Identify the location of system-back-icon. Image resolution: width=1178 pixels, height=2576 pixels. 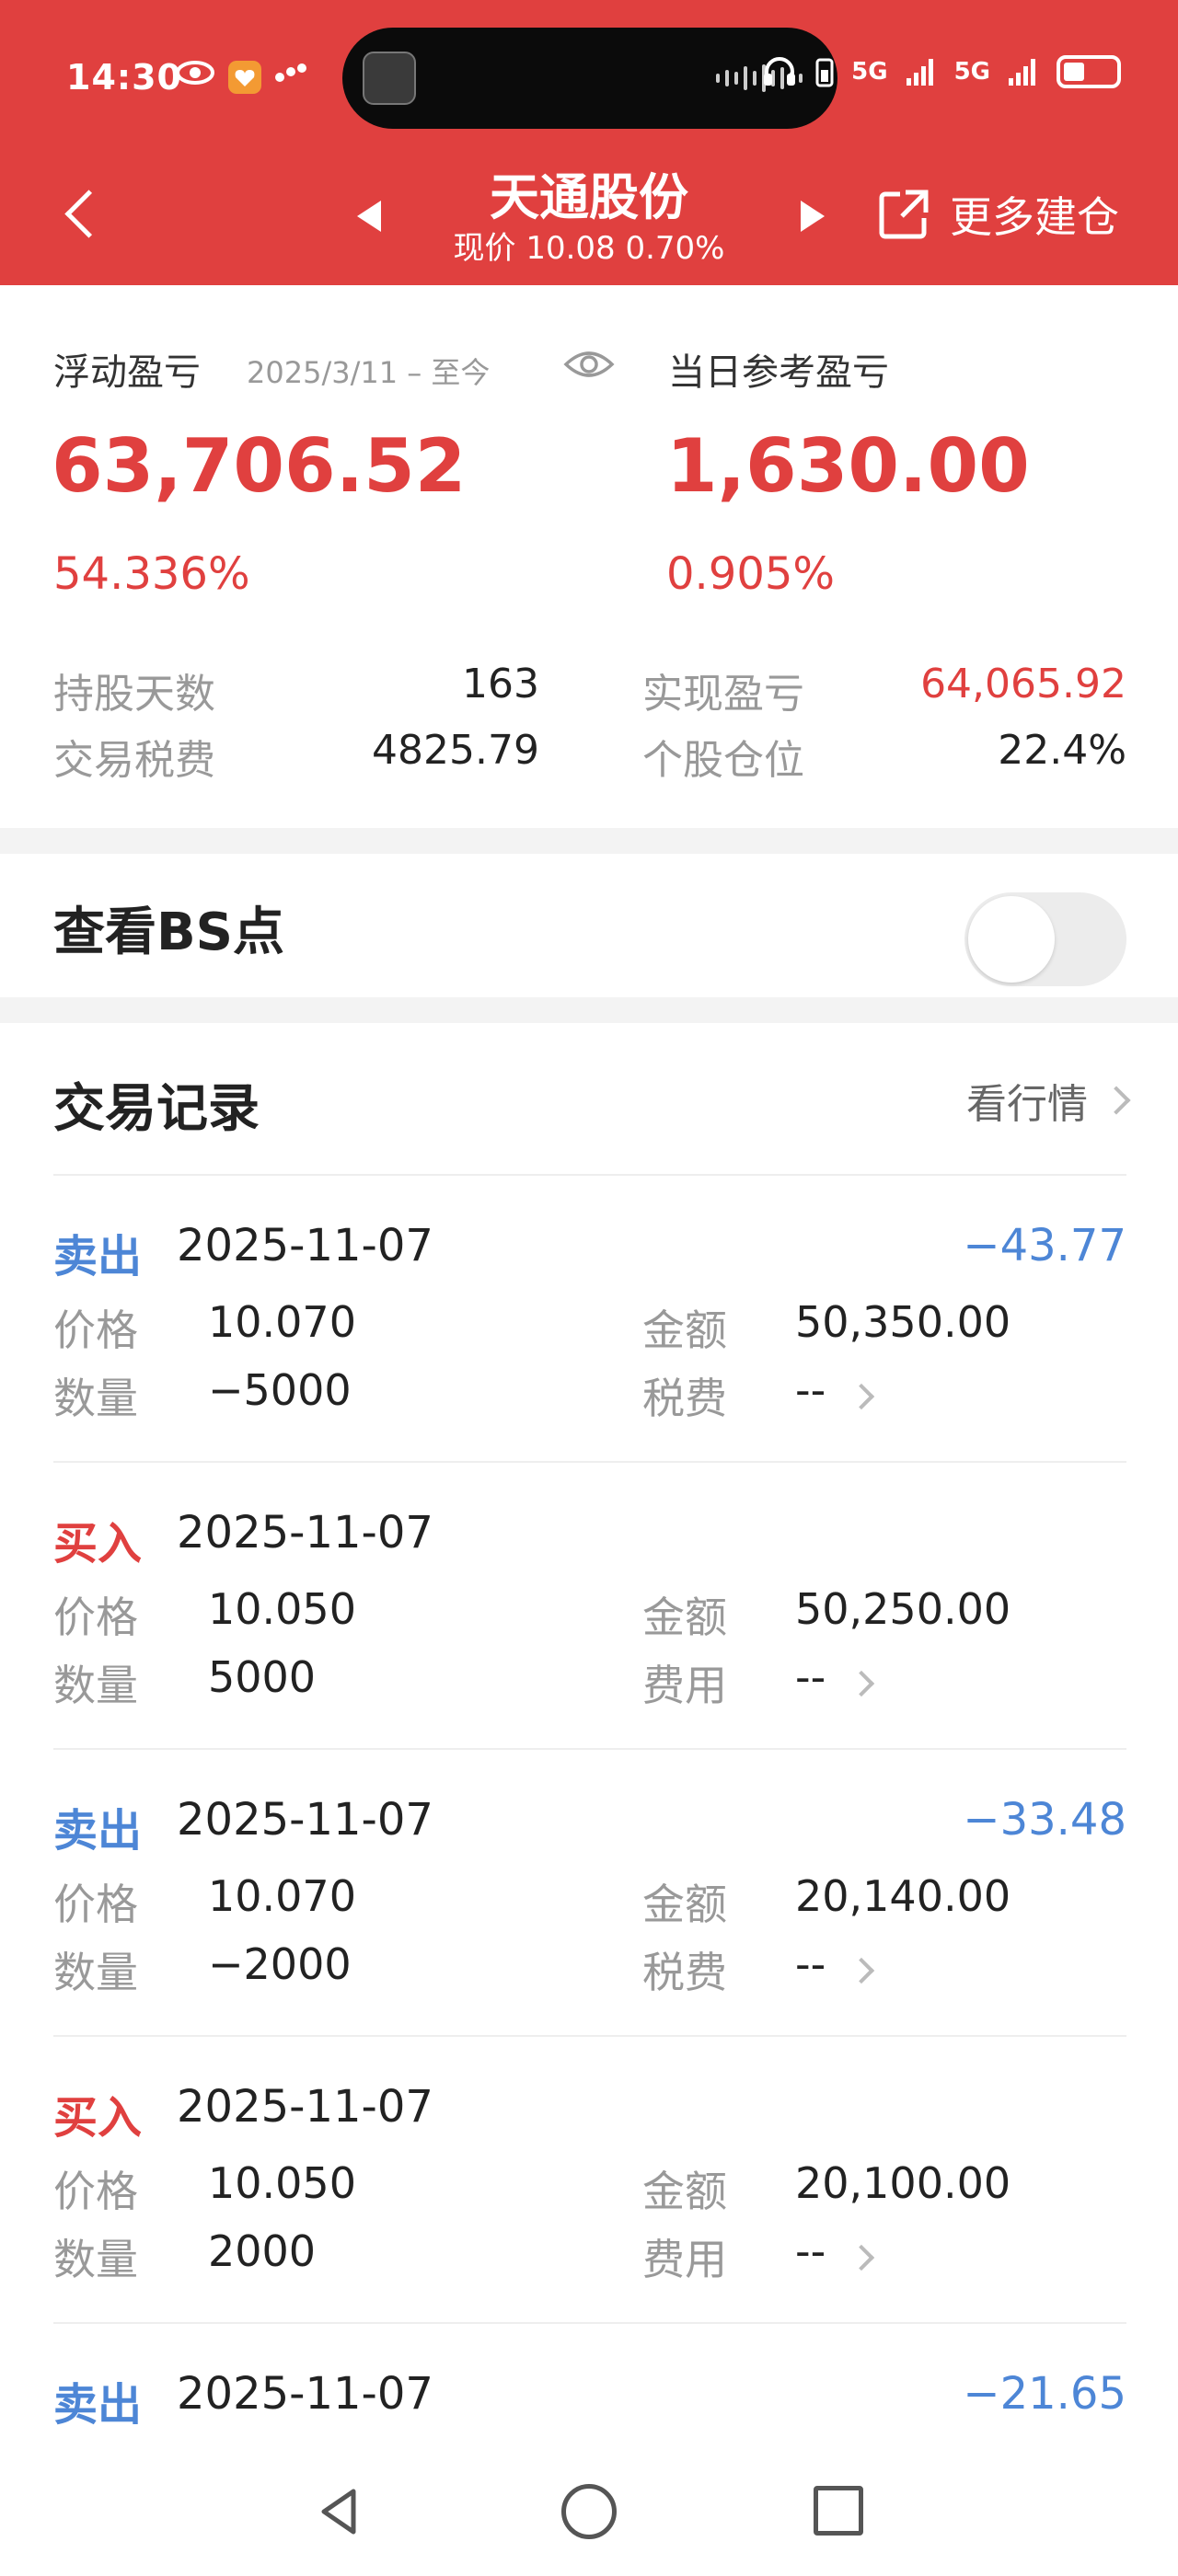
(340, 2511).